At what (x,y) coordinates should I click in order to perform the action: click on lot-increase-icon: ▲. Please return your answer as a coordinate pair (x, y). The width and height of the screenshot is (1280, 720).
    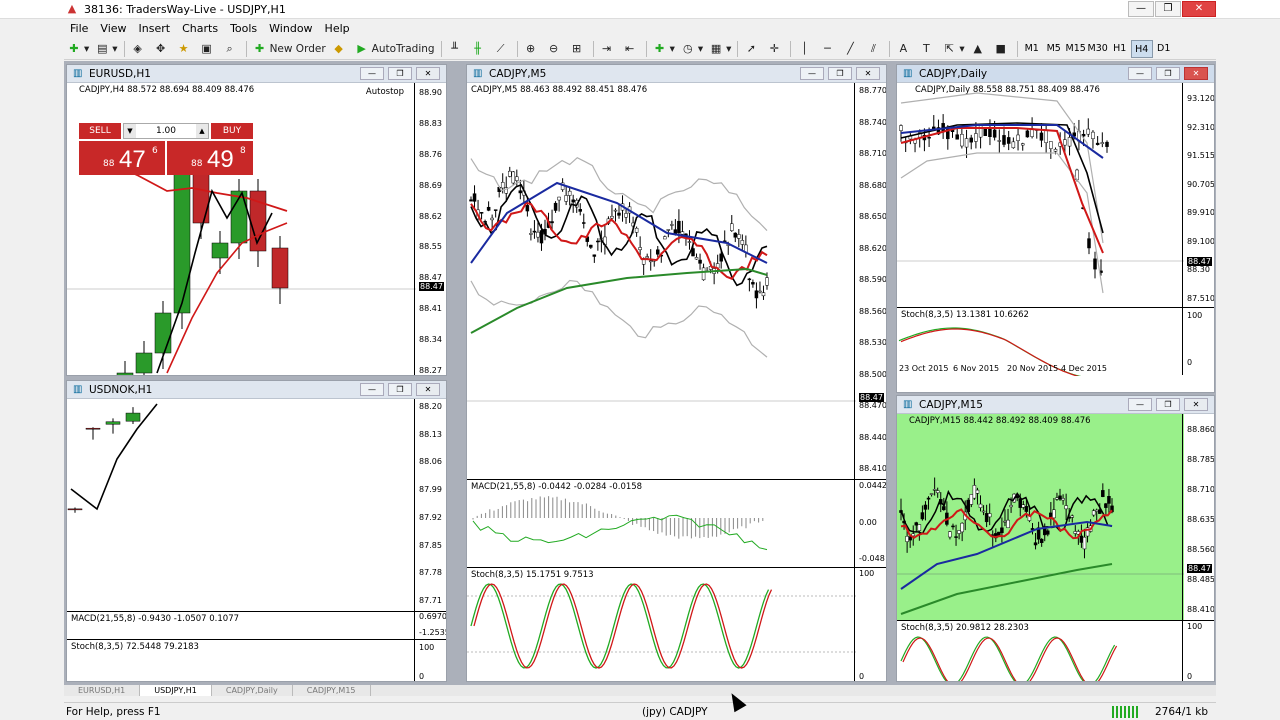
    Looking at the image, I should click on (202, 131).